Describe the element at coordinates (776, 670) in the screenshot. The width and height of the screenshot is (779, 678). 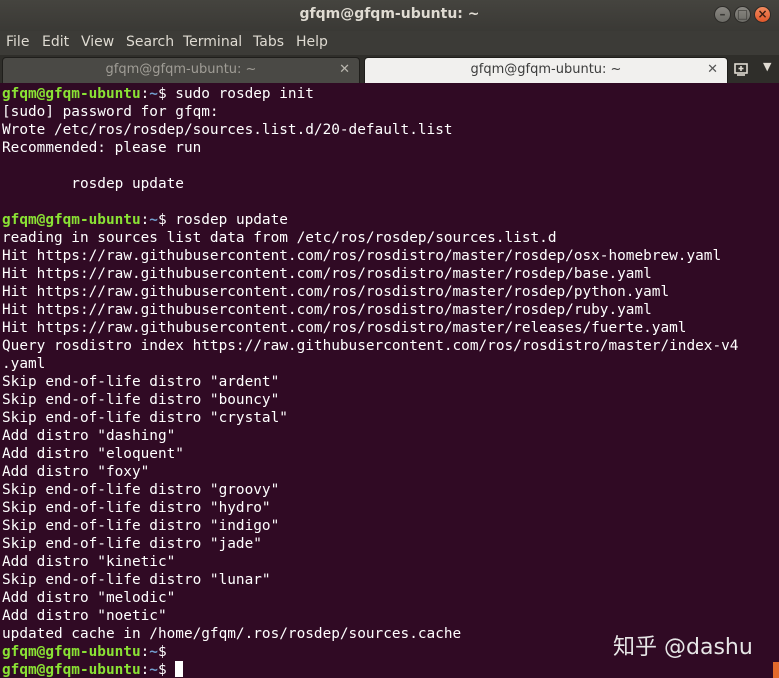
I see `scrollbar-marker` at that location.